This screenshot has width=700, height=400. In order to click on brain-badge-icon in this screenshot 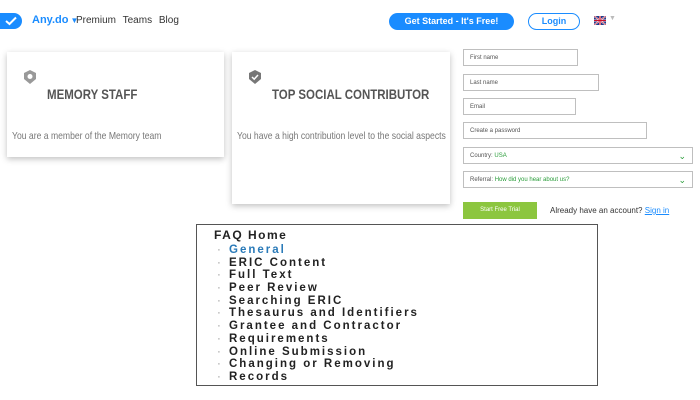, I will do `click(30, 77)`.